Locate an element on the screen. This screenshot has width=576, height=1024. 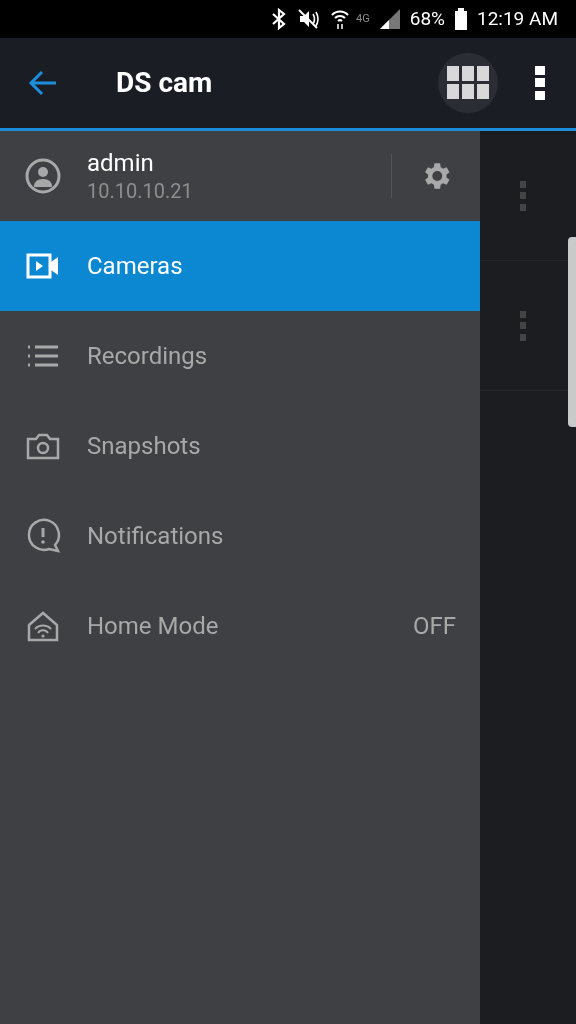
battery-percent: 68% is located at coordinates (427, 18).